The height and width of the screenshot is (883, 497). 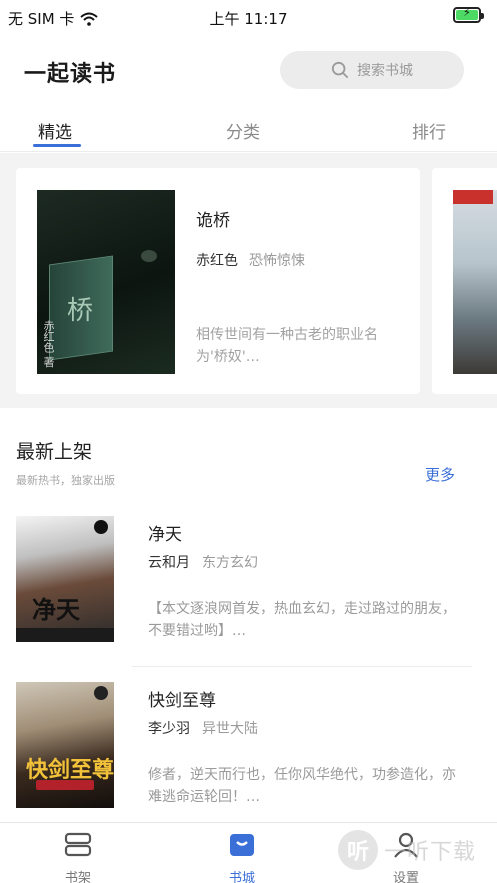 I want to click on app-title: 一起读书, so click(x=70, y=74).